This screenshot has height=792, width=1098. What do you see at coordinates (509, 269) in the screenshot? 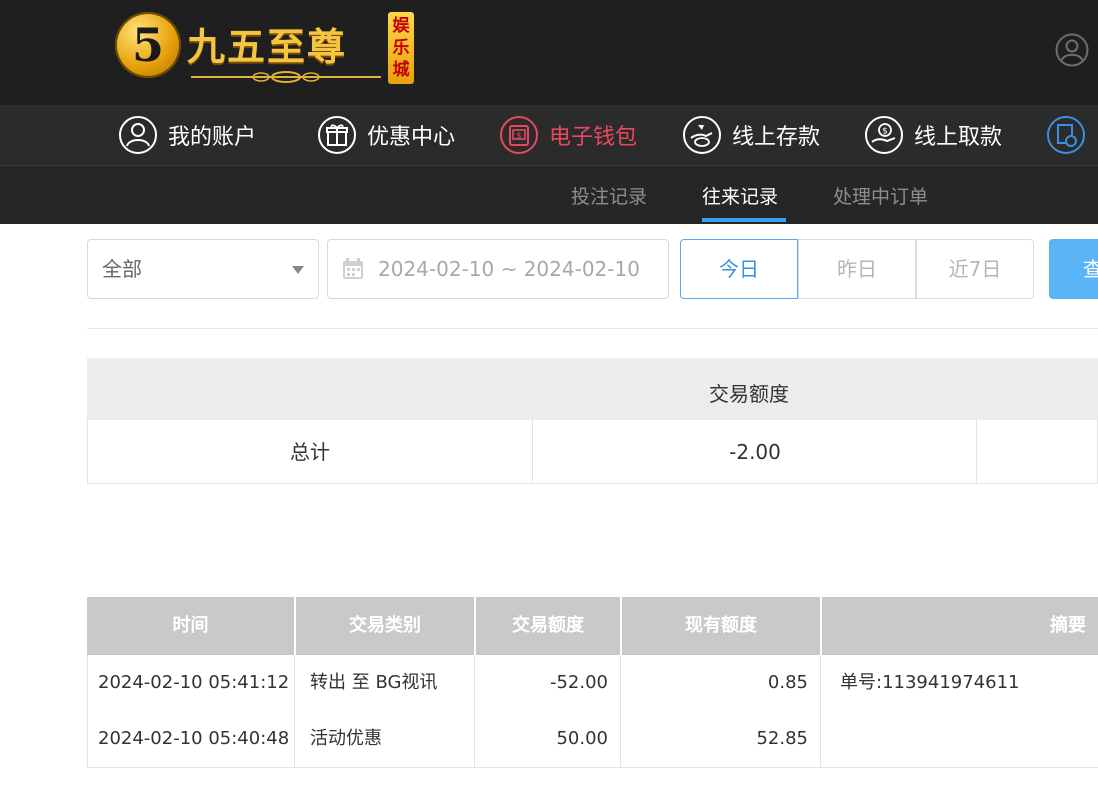
I see `date-range-value: 2024-02-10 ~ 2024-02-10` at bounding box center [509, 269].